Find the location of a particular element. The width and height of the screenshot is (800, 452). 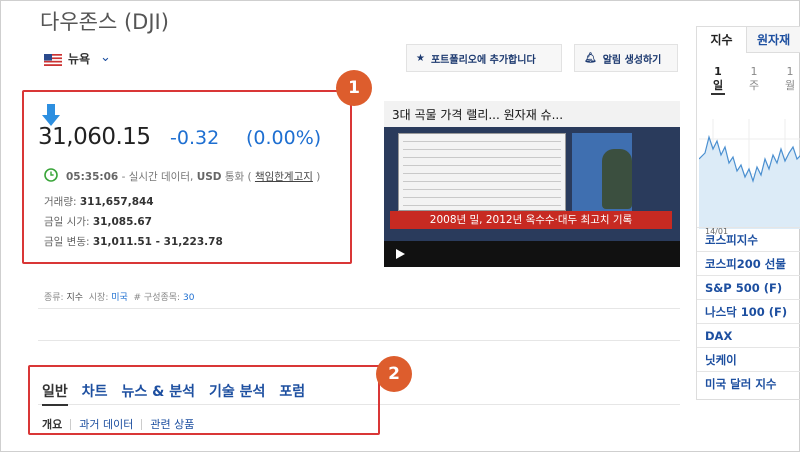

bell-icon: 🔔︎ is located at coordinates (590, 58).